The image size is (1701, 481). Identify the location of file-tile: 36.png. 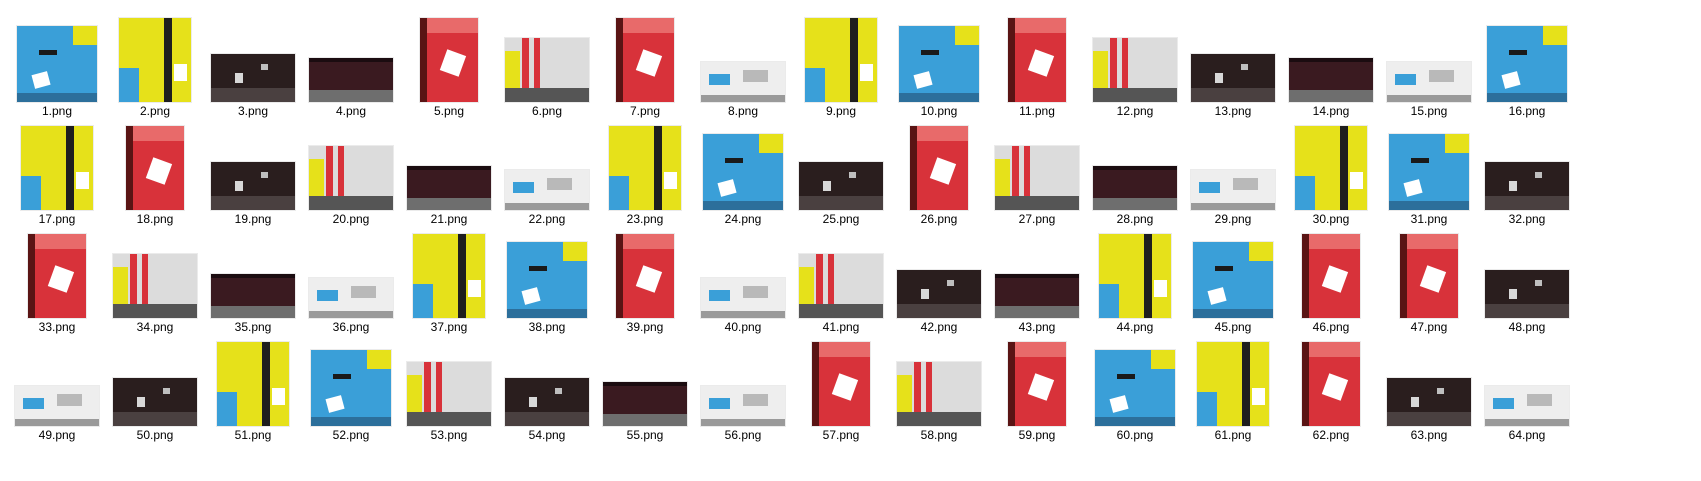
(351, 278).